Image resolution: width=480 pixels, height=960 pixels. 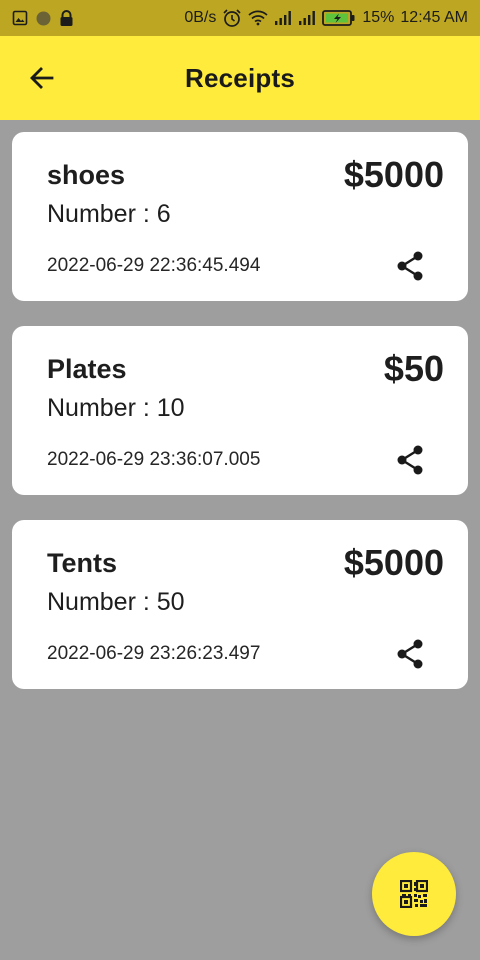 I want to click on app-bar: Receipts, so click(x=240, y=78).